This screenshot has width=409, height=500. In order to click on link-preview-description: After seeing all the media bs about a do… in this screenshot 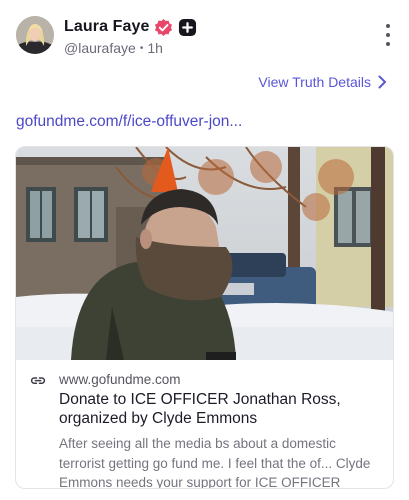, I will do `click(215, 462)`.